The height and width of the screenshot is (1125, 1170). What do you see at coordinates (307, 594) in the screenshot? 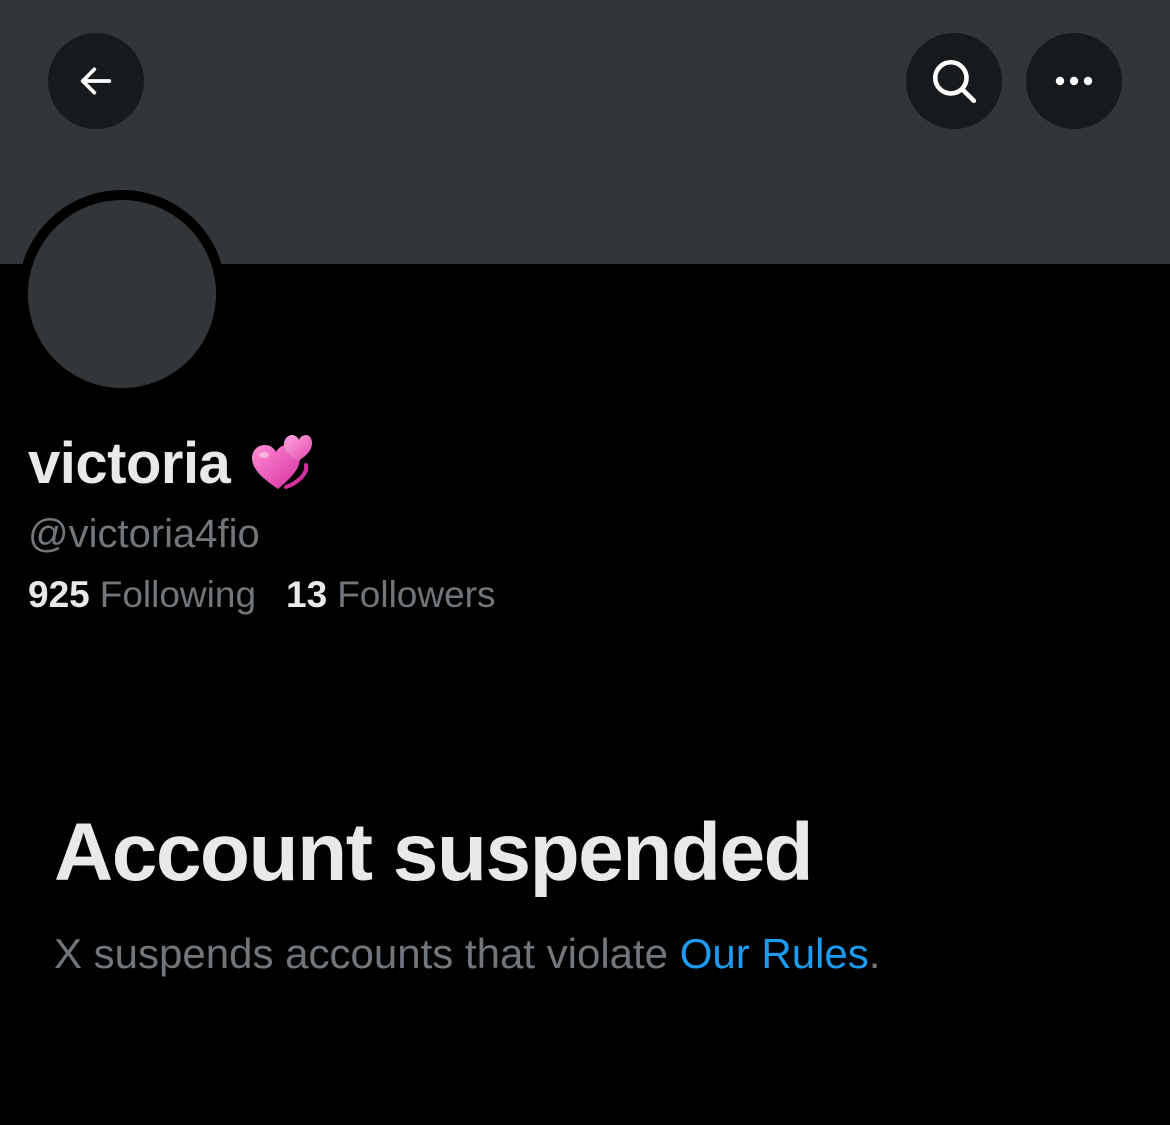
I see `followers-count: 13` at bounding box center [307, 594].